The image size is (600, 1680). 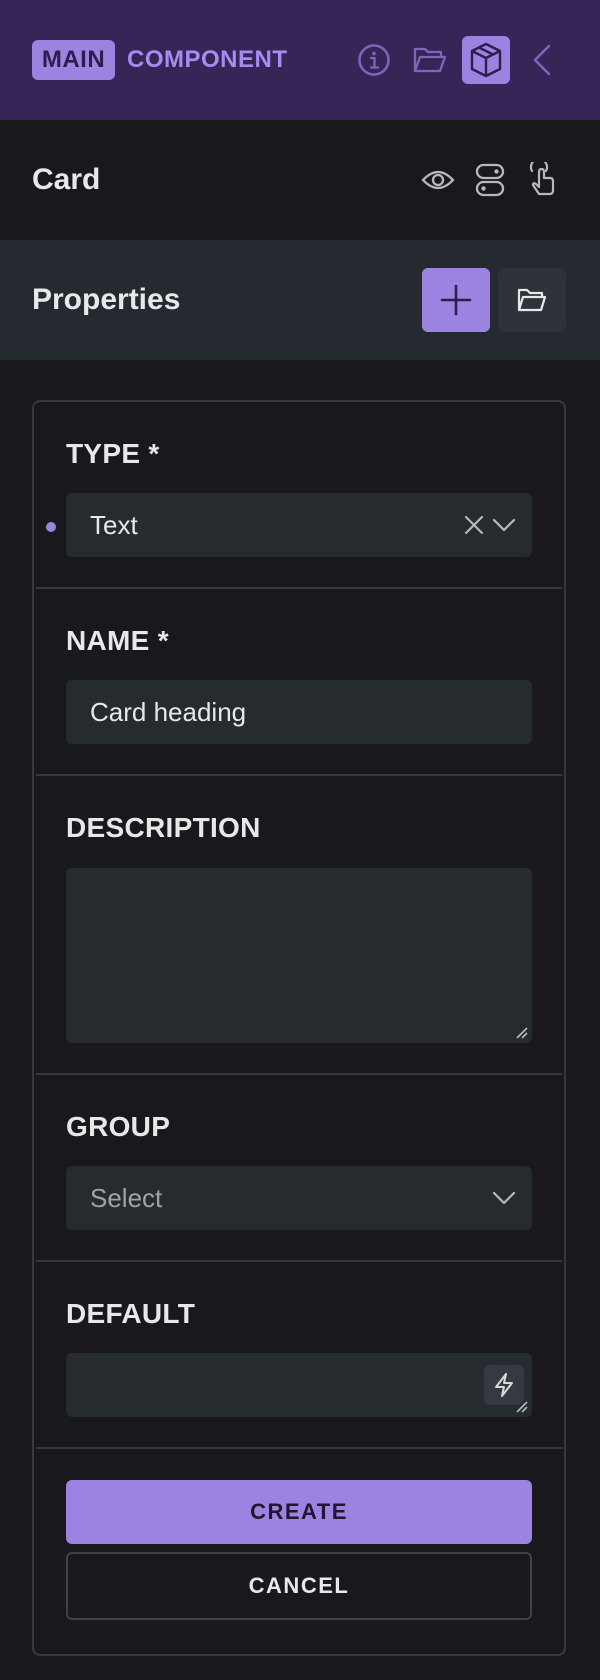 What do you see at coordinates (299, 712) in the screenshot?
I see `name-input: Card heading` at bounding box center [299, 712].